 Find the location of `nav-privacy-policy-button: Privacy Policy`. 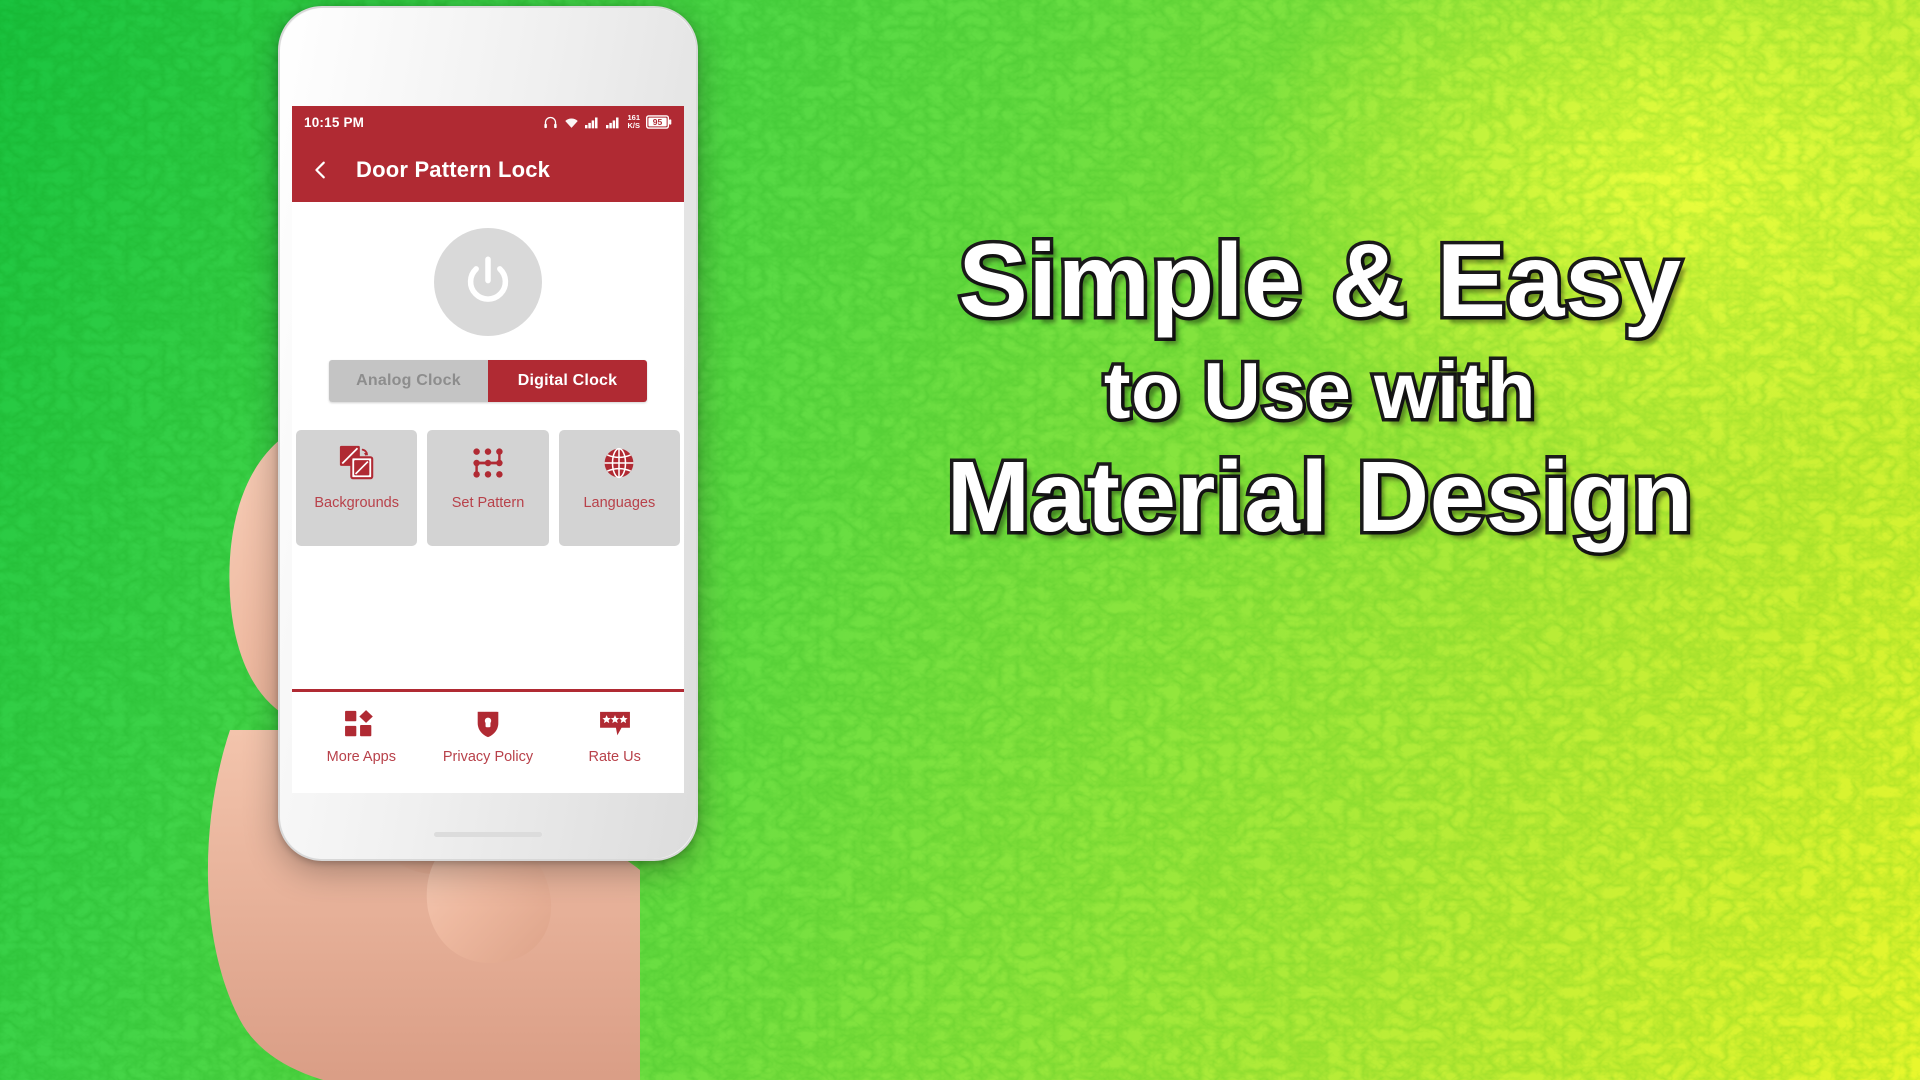

nav-privacy-policy-button: Privacy Policy is located at coordinates (488, 736).